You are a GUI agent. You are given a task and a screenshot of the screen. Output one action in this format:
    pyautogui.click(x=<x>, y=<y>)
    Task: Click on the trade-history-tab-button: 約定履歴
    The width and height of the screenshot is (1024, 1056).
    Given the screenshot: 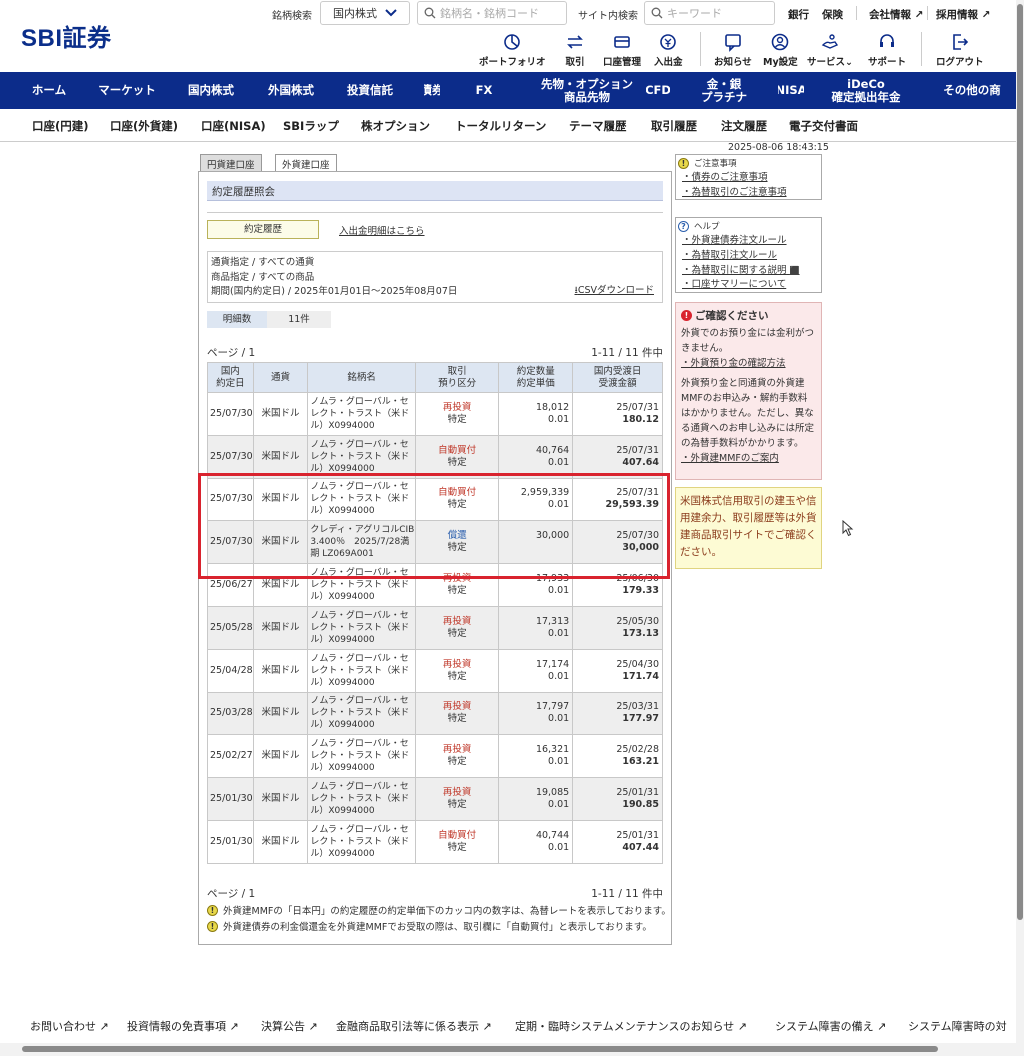 What is the action you would take?
    pyautogui.click(x=263, y=229)
    